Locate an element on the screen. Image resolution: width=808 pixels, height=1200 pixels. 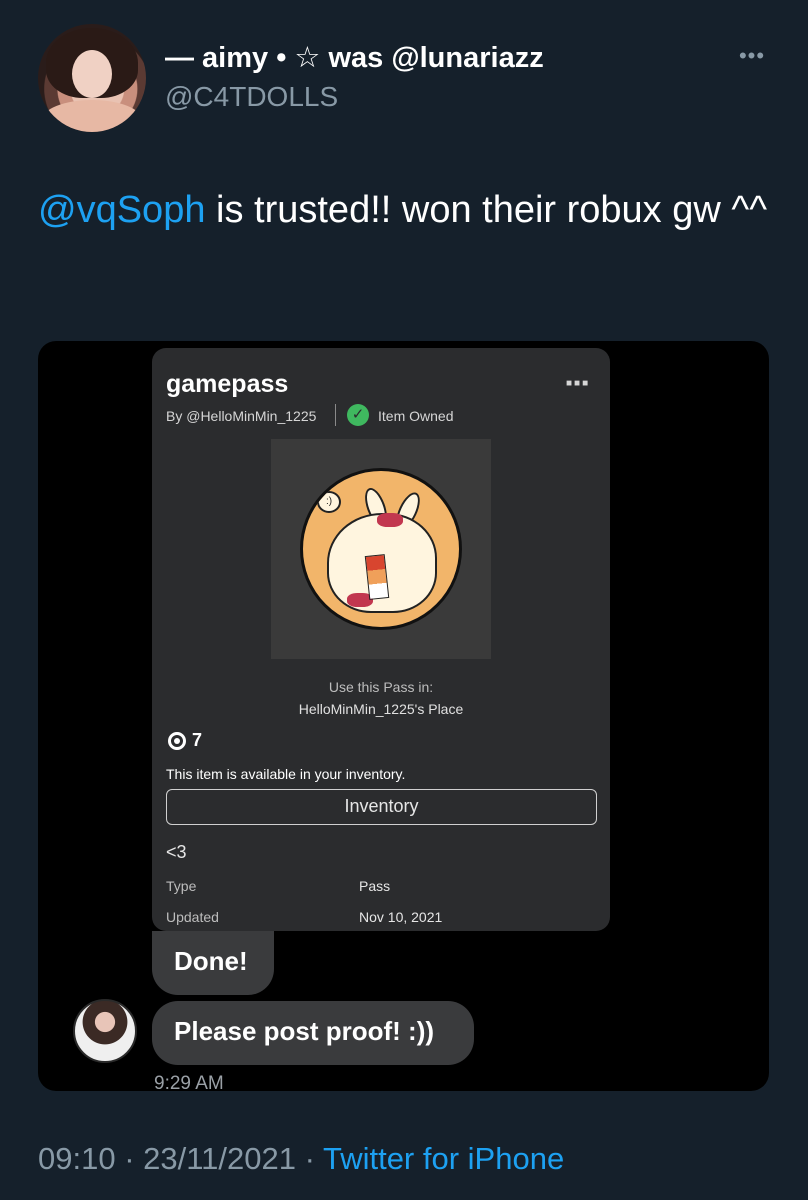
use-pass-label: Use this Pass in: is located at coordinates (381, 687).